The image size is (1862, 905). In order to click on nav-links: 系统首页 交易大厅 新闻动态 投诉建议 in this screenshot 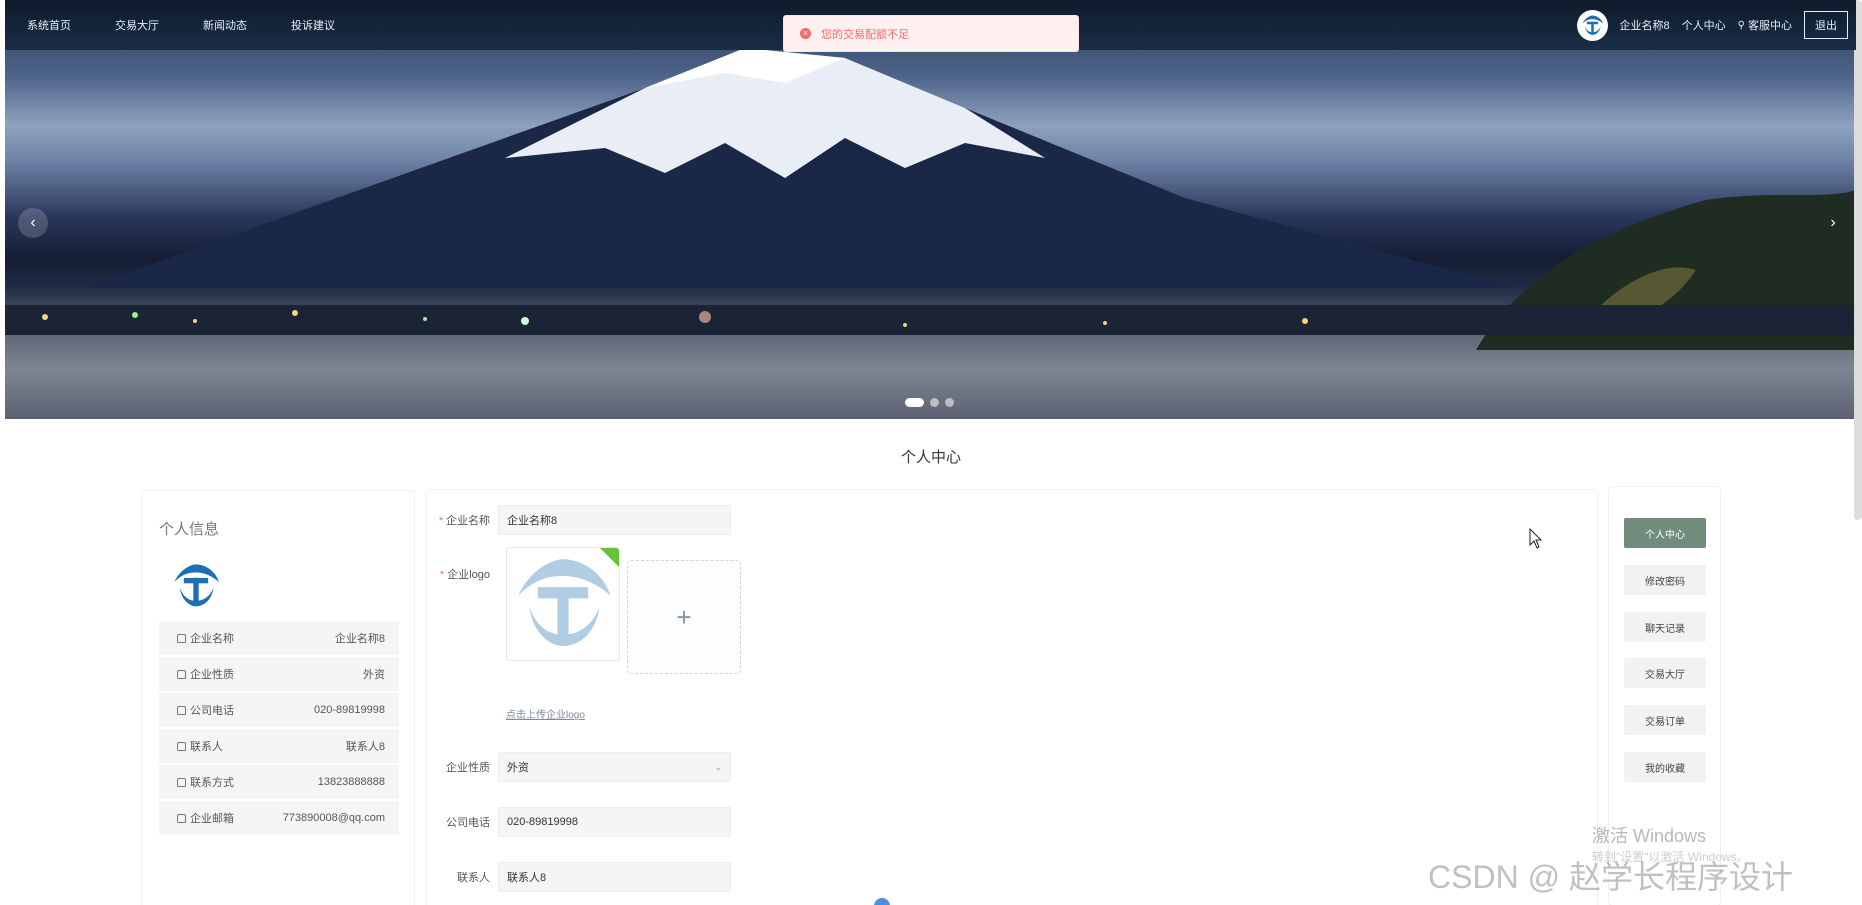, I will do `click(203, 25)`.